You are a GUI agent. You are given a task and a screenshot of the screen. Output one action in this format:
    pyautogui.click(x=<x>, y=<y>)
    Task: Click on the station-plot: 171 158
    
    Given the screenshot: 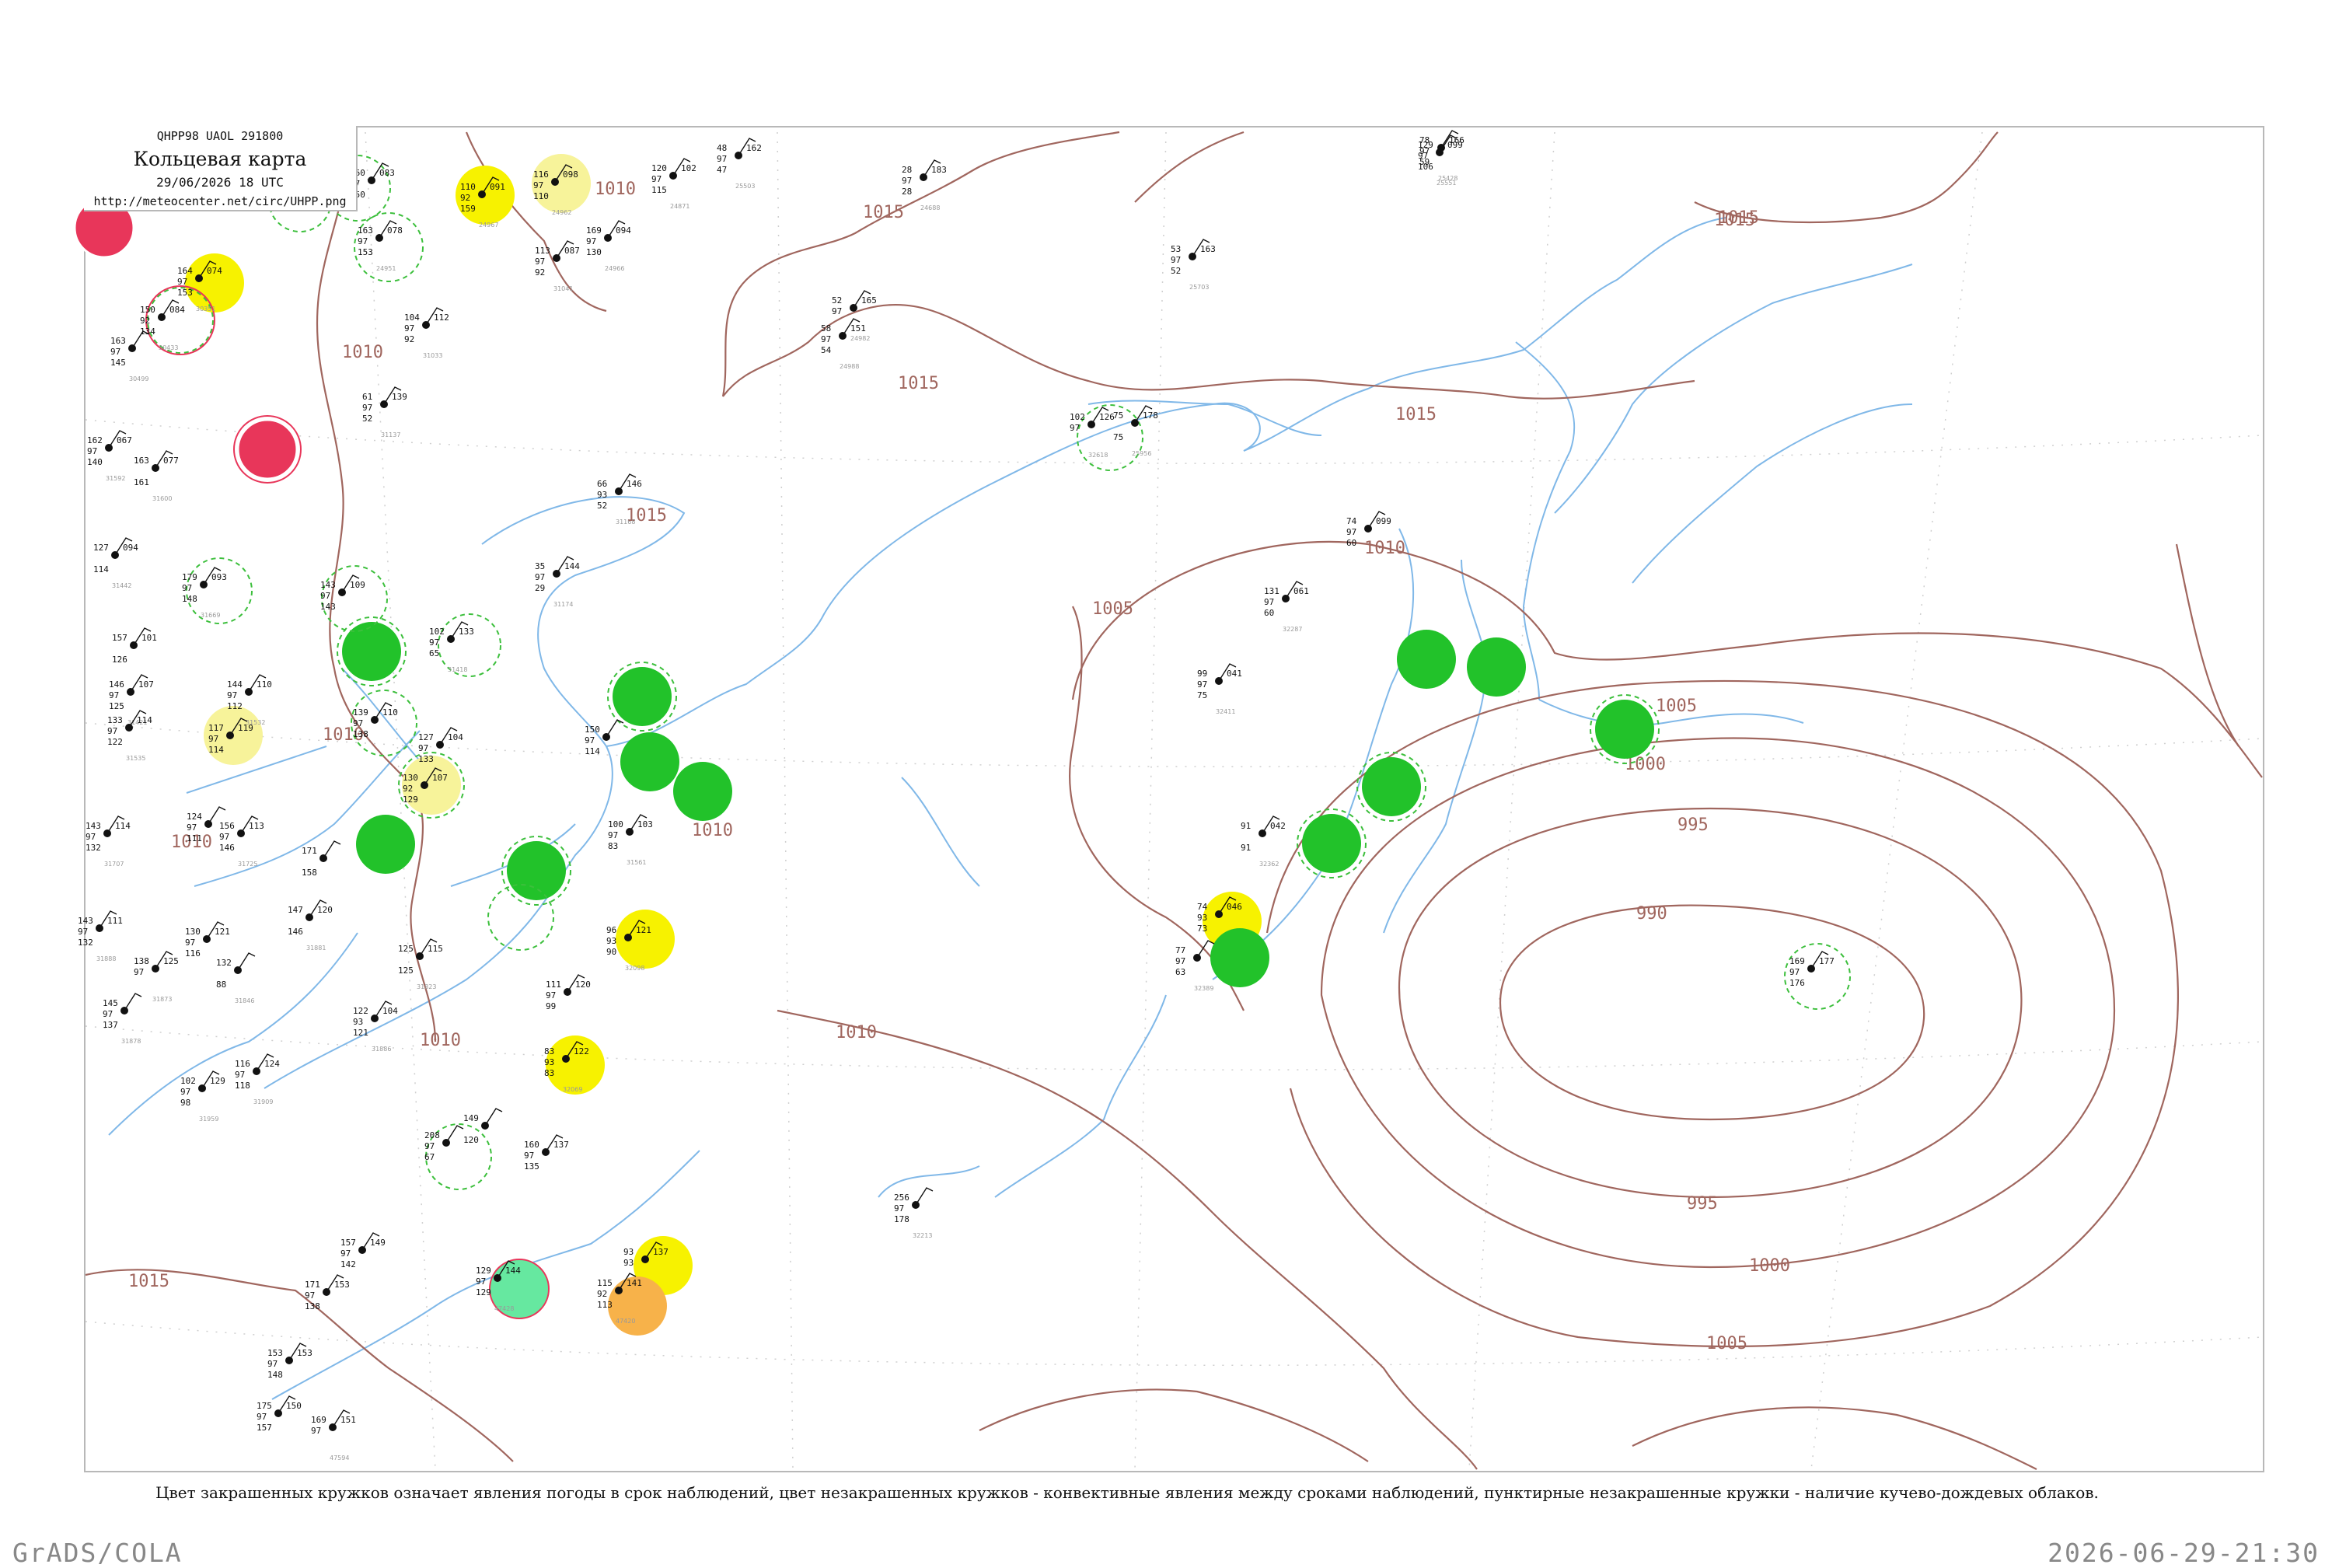 What is the action you would take?
    pyautogui.click(x=321, y=859)
    